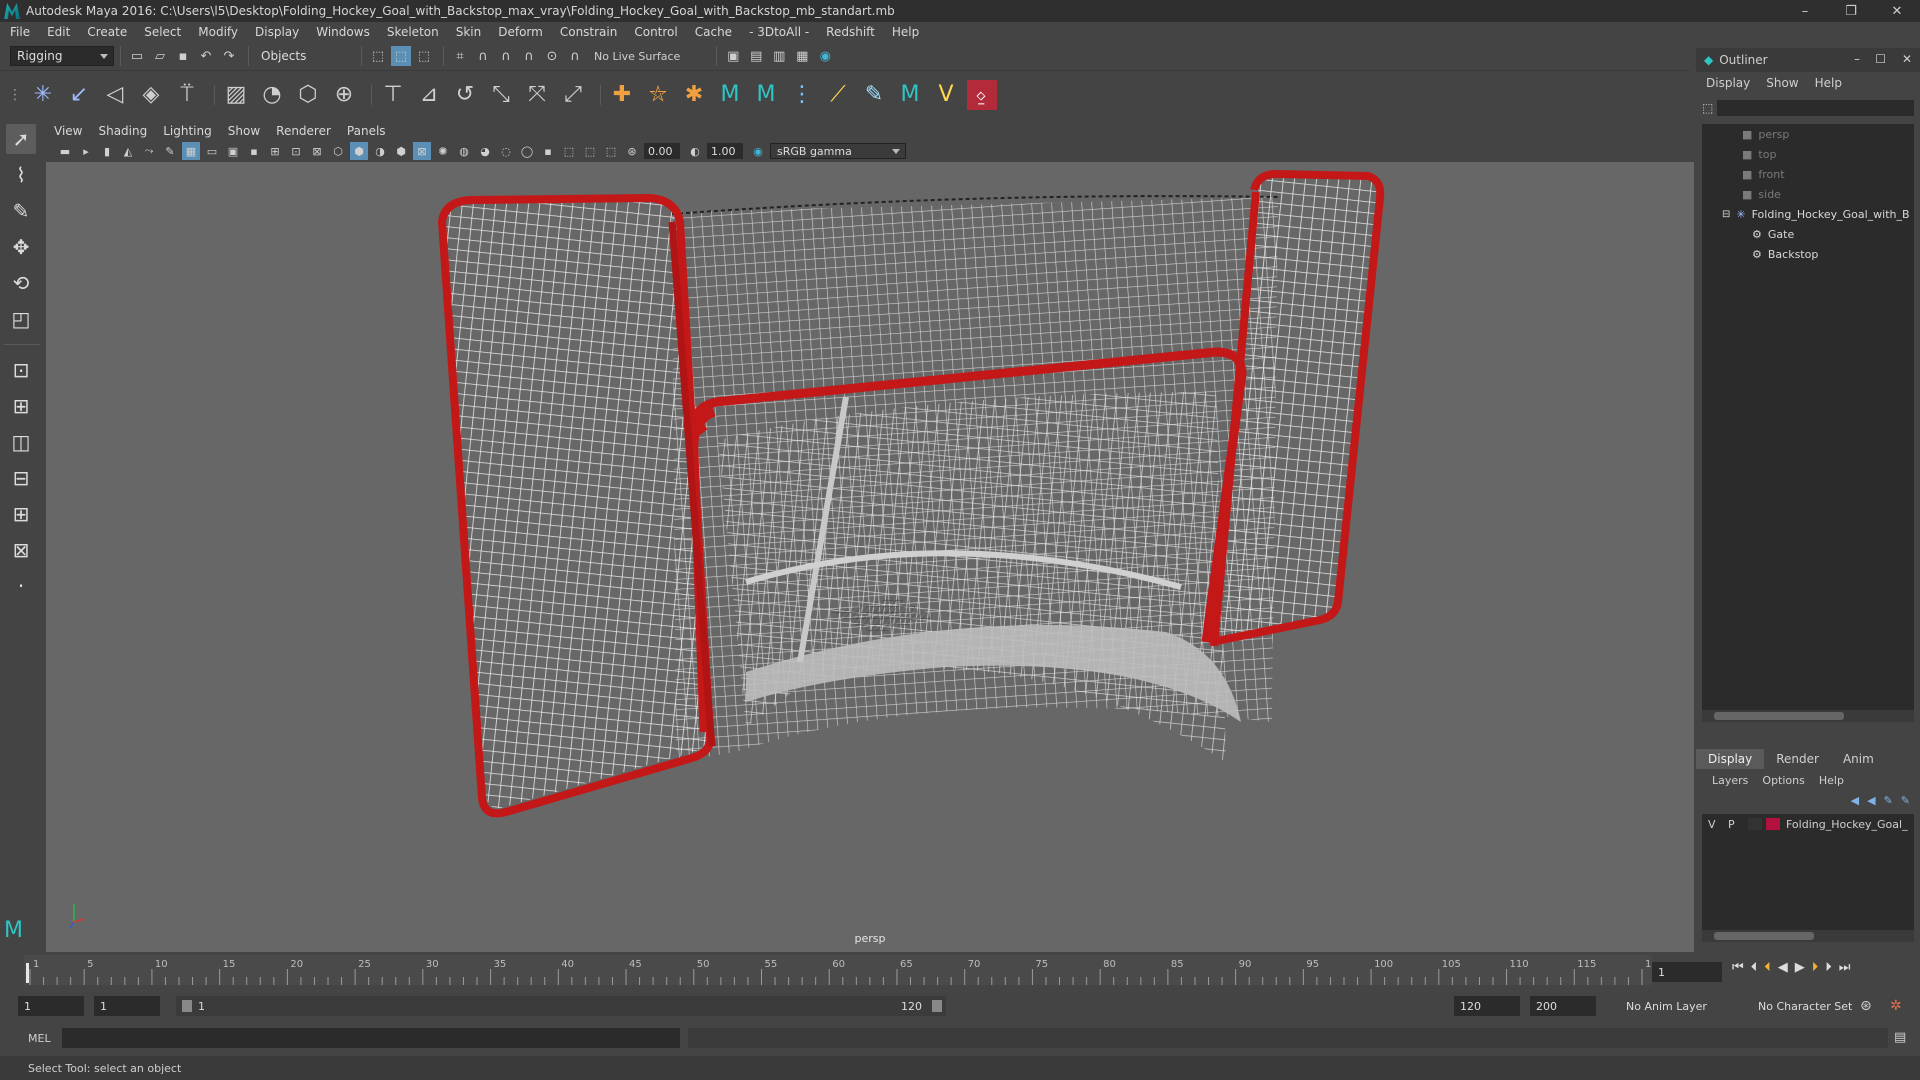 The height and width of the screenshot is (1080, 1920). What do you see at coordinates (1726, 214) in the screenshot?
I see `collapse-icon: ⊟` at bounding box center [1726, 214].